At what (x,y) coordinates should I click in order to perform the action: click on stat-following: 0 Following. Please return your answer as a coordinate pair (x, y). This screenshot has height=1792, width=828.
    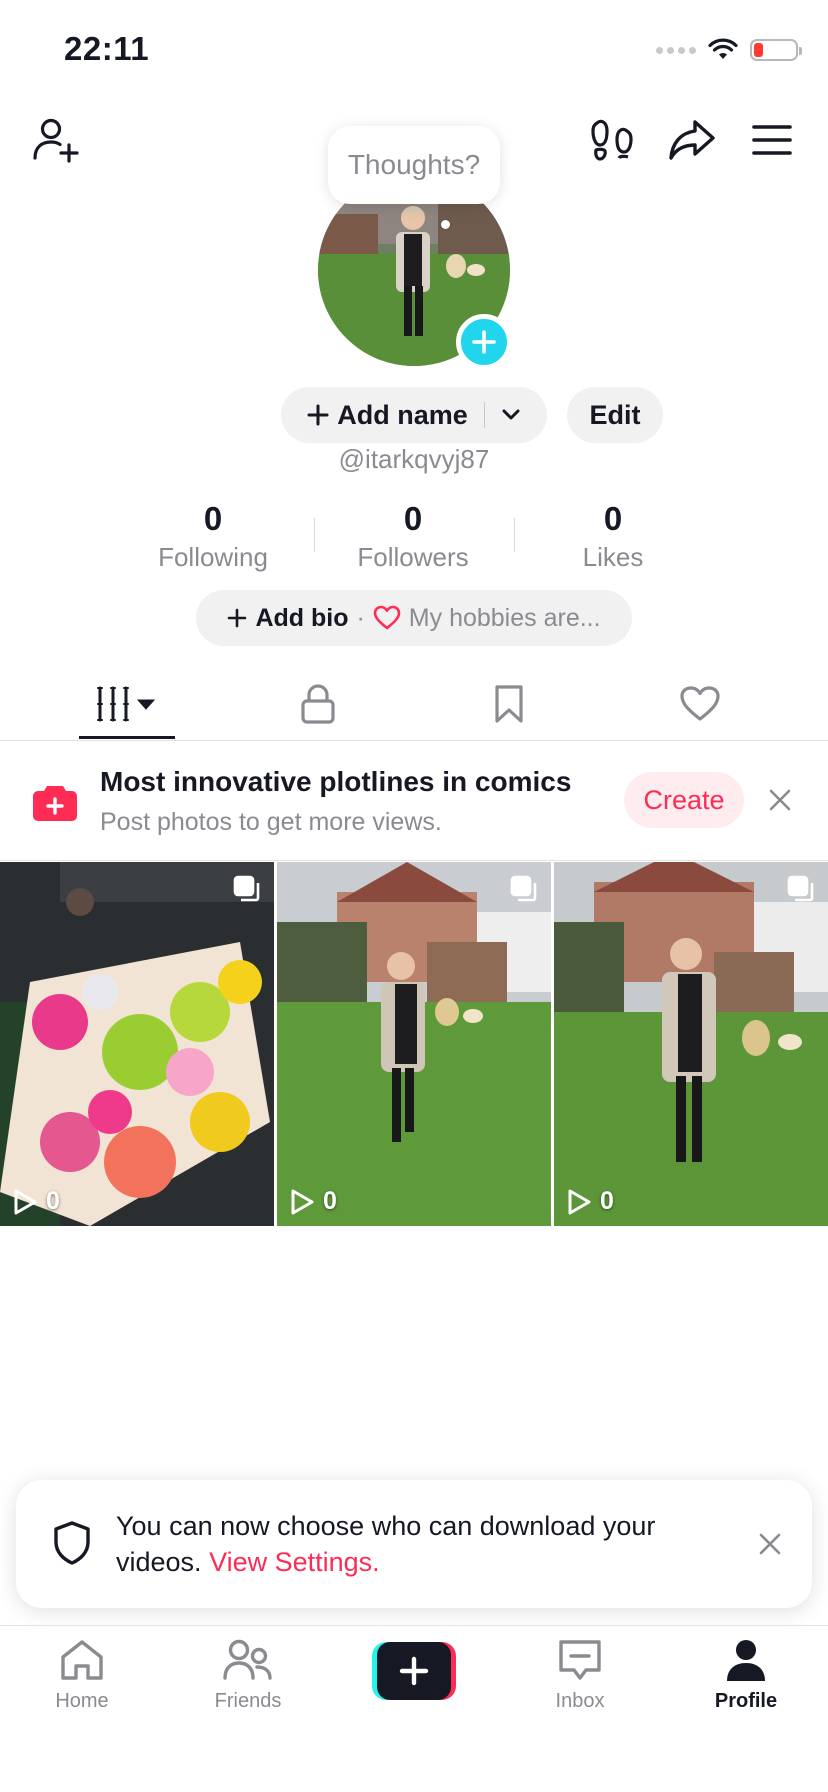
    Looking at the image, I should click on (213, 536).